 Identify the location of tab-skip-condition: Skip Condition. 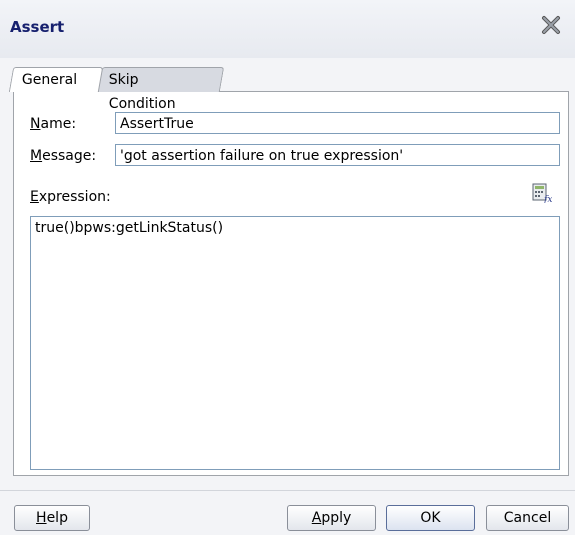
(161, 89).